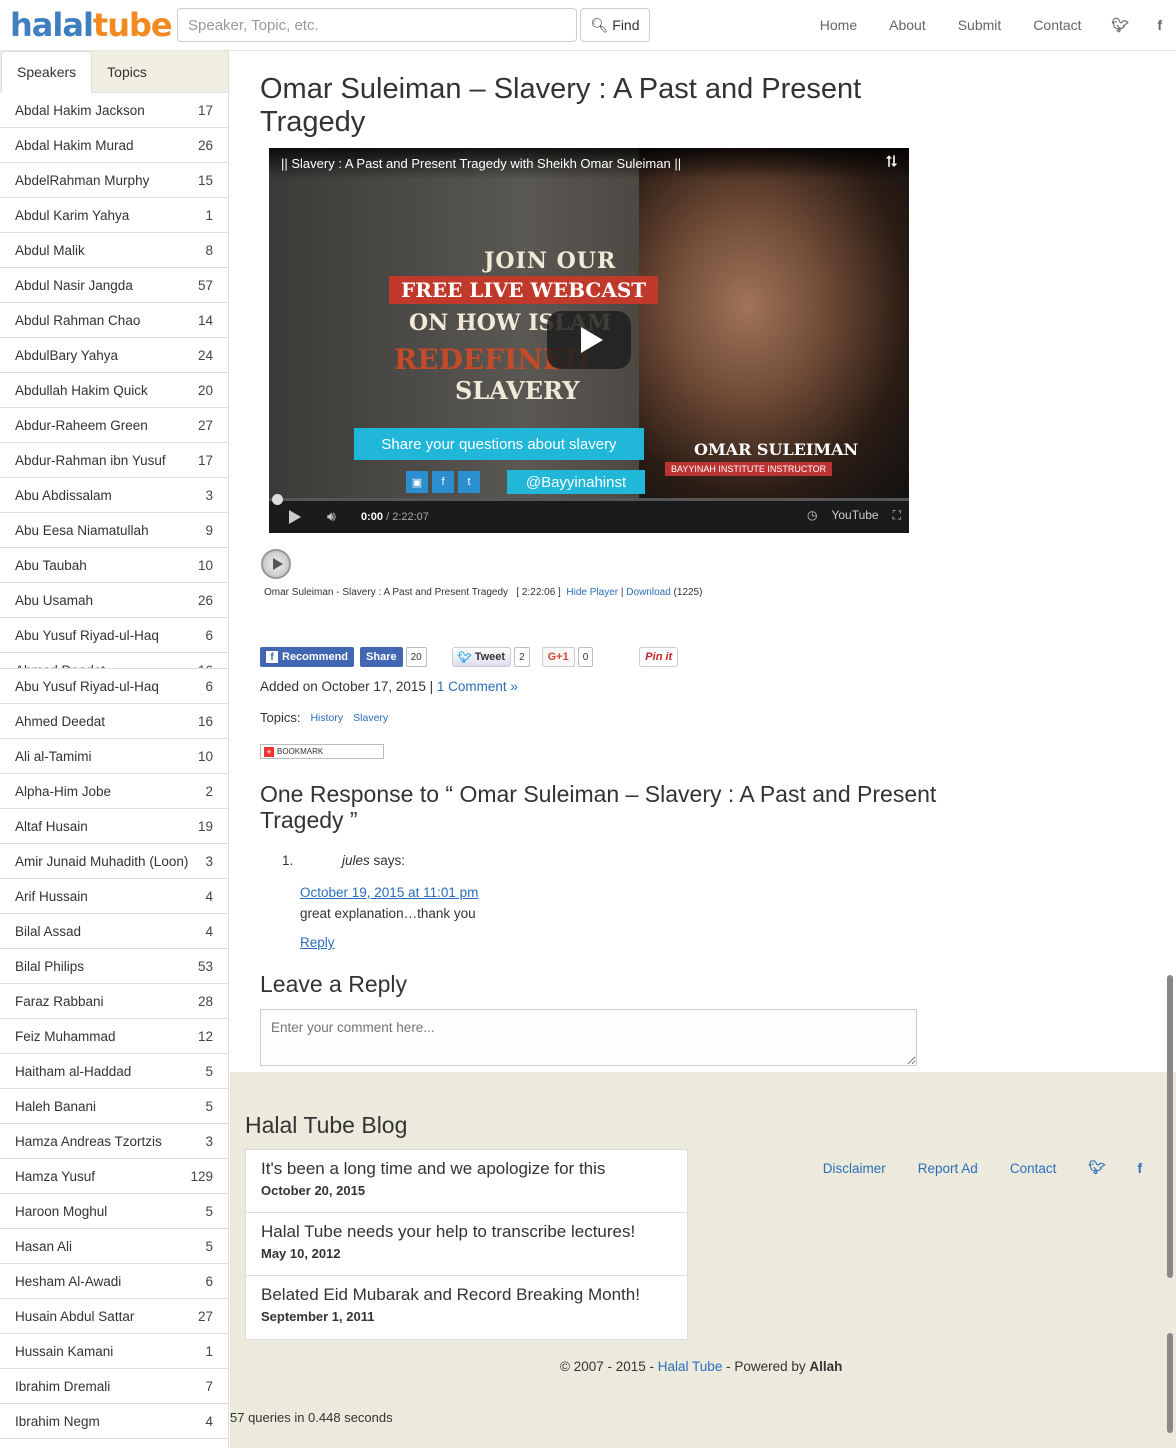 Image resolution: width=1176 pixels, height=1448 pixels. Describe the element at coordinates (1159, 25) in the screenshot. I see `facebook-icon: f` at that location.